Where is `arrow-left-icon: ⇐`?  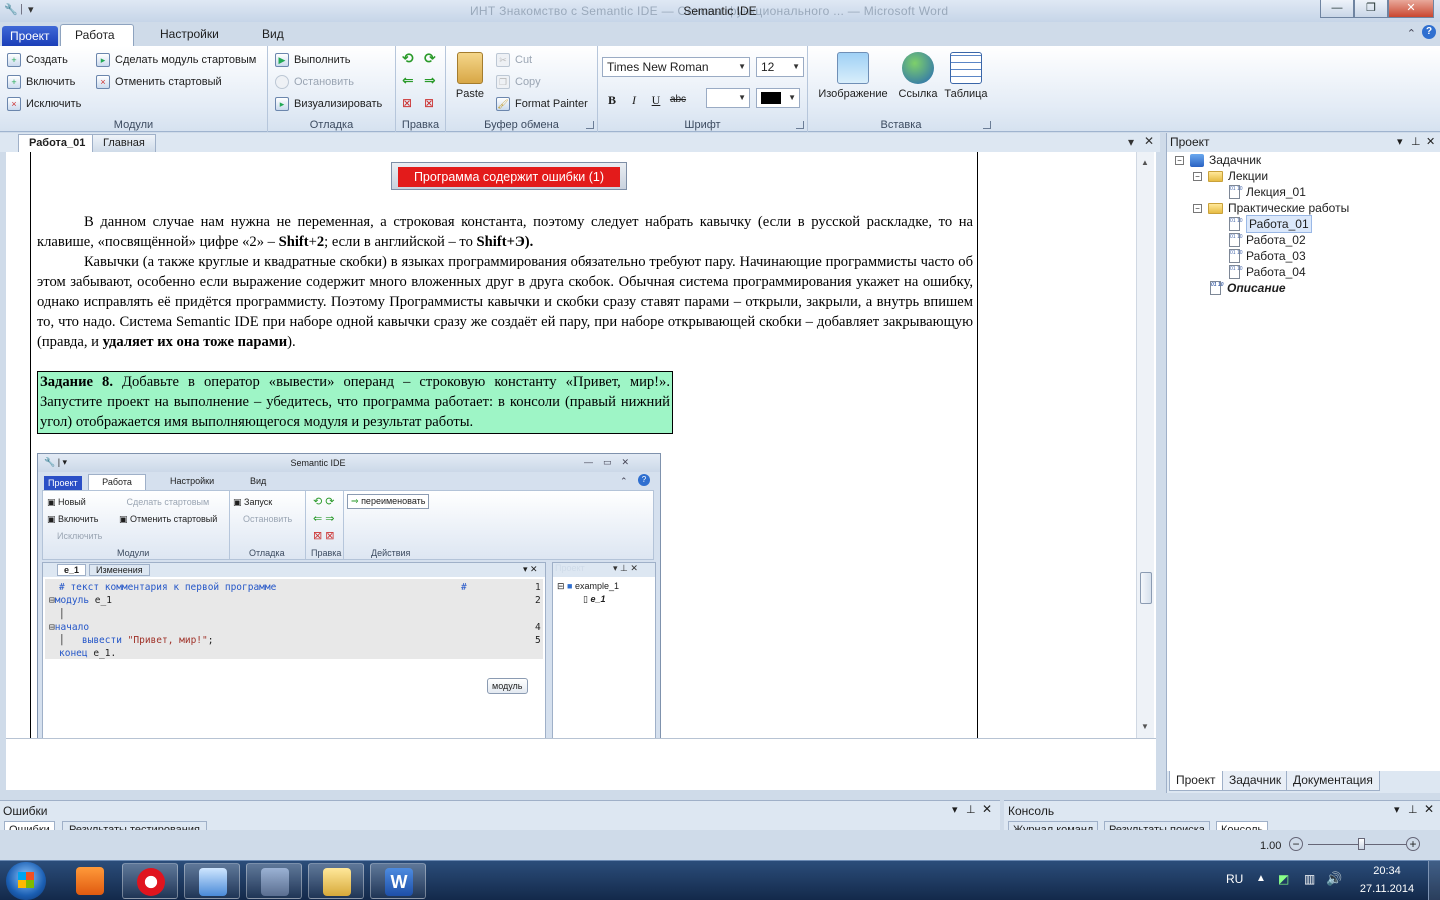
arrow-left-icon: ⇐ is located at coordinates (408, 80).